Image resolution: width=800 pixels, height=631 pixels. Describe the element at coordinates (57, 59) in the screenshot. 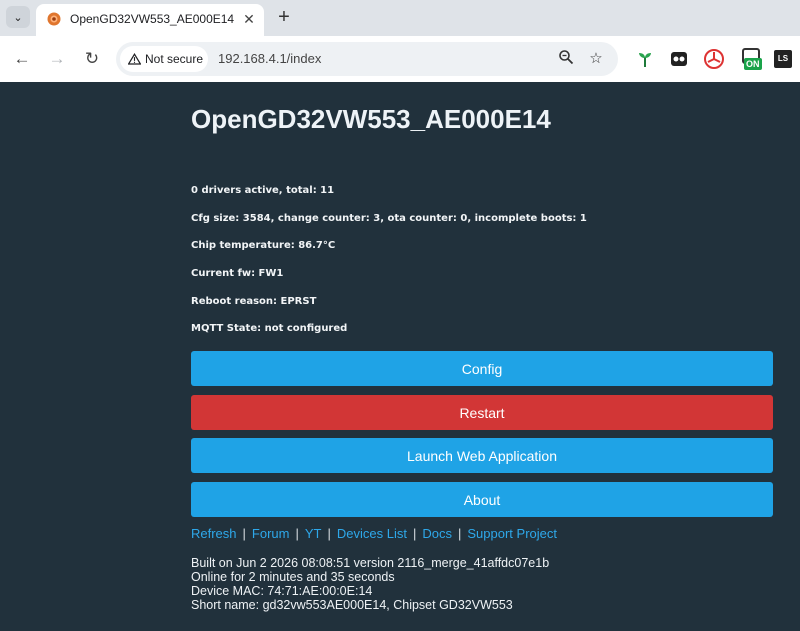

I see `forward-arrow-icon: →` at that location.